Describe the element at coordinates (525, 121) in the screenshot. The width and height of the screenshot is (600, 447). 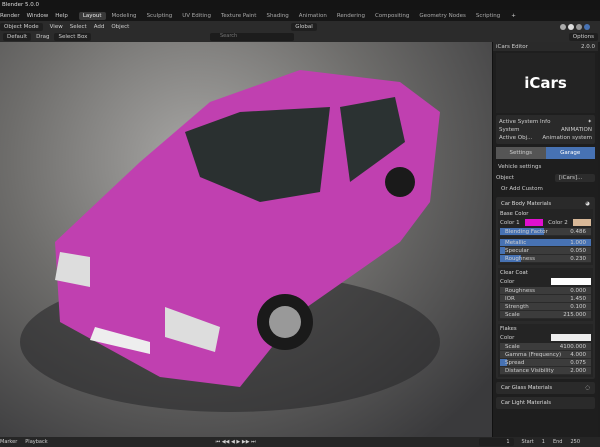
I see `system-info-title: Active System Info` at that location.